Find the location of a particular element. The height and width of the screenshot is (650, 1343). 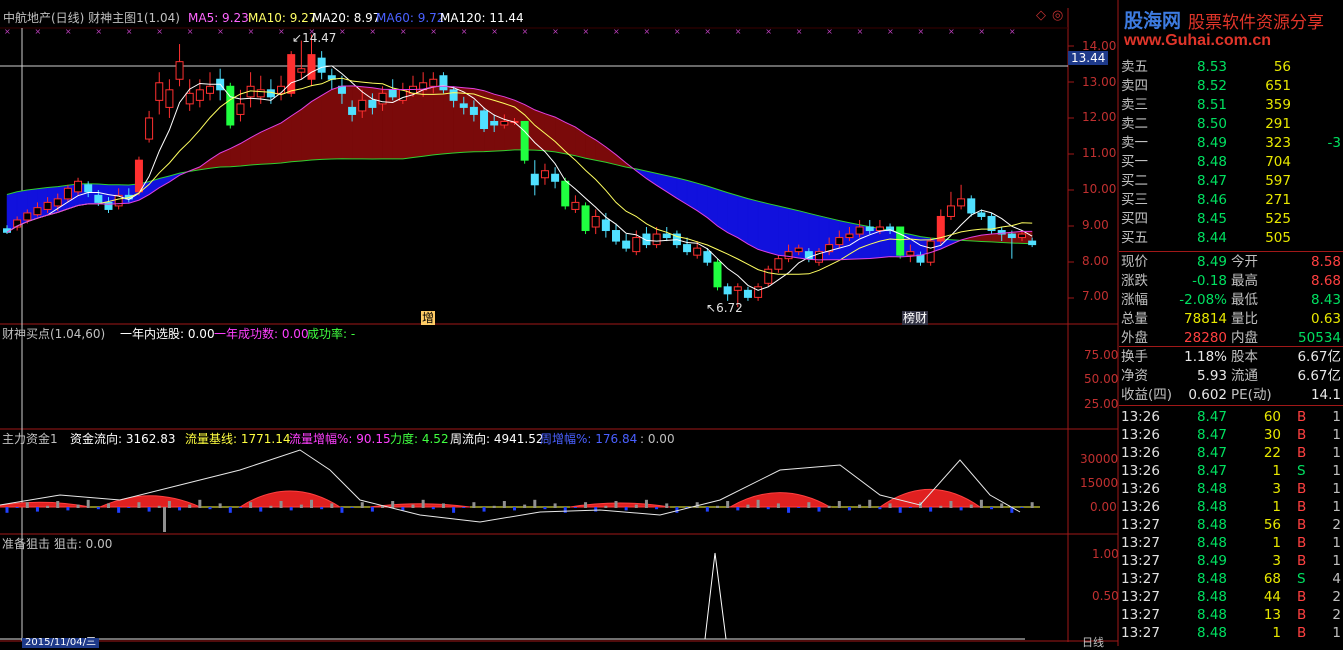

tick-row: 13:27 8.48 68 S 4 is located at coordinates (1231, 579).